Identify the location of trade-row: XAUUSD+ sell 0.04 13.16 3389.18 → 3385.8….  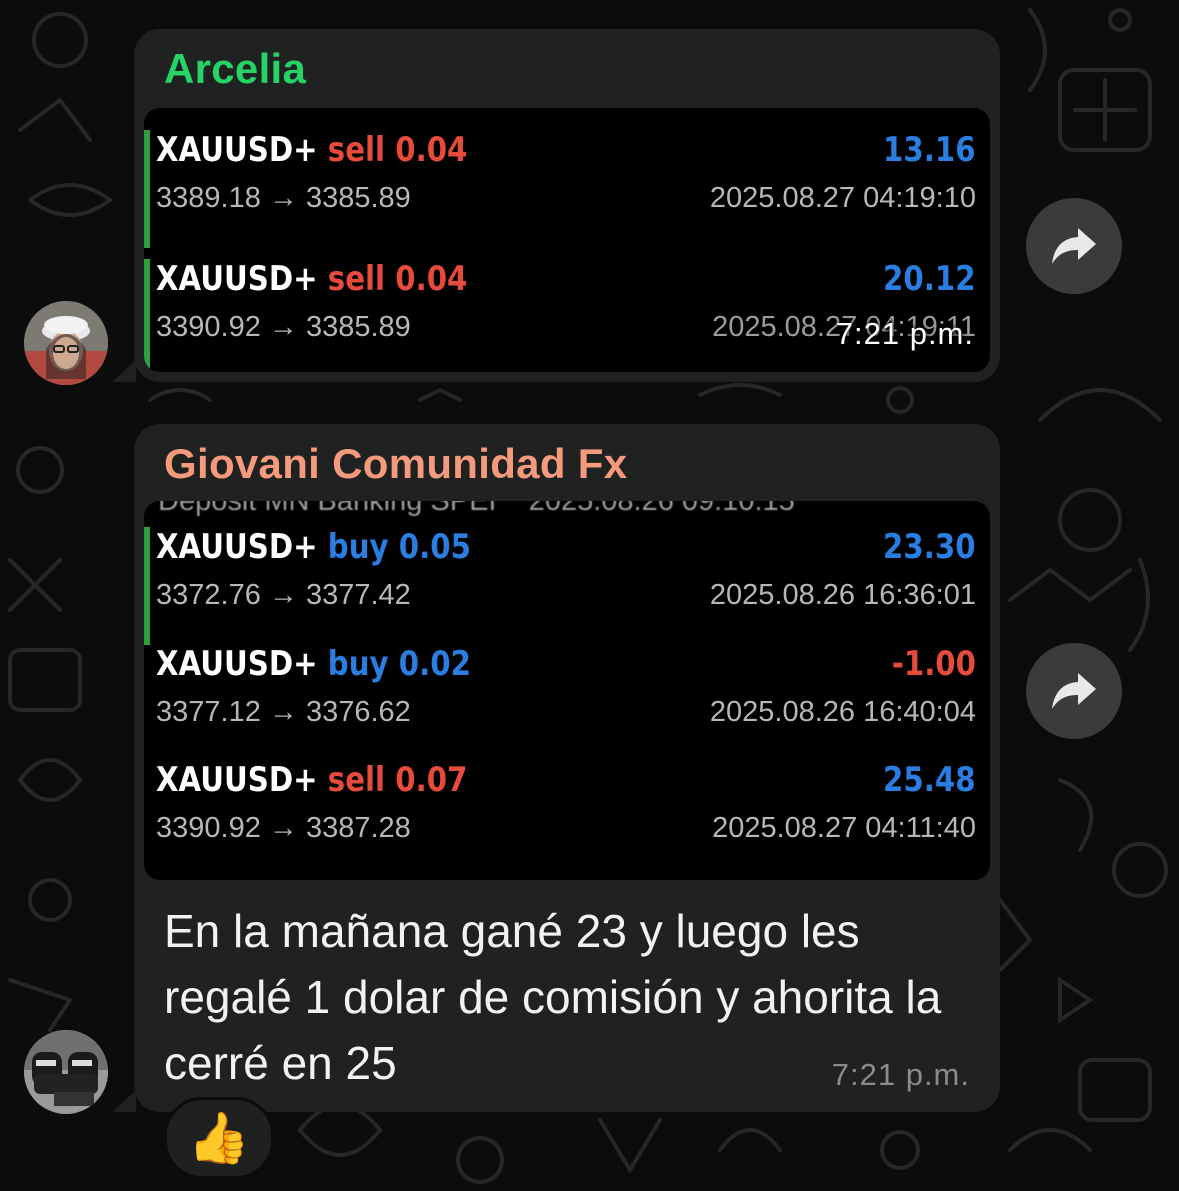
(567, 189).